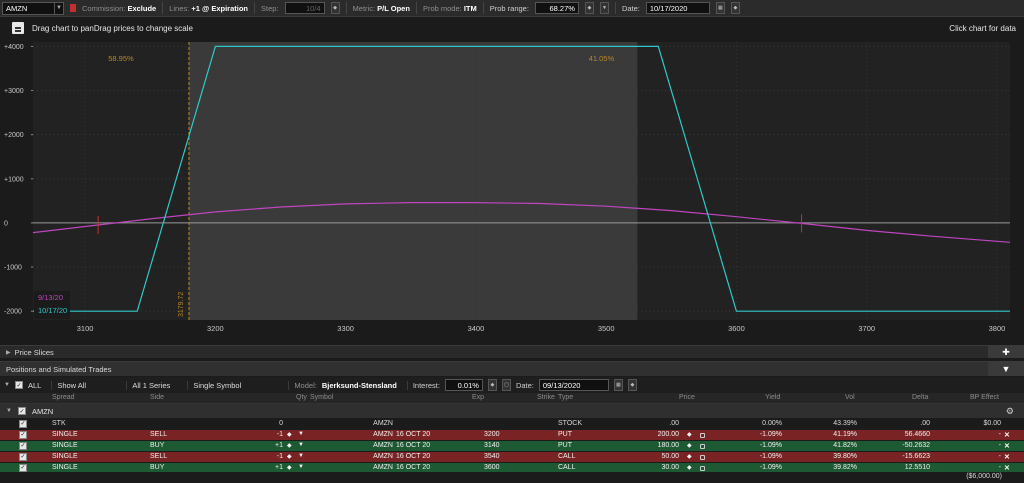 This screenshot has height=483, width=1024. I want to click on single-symbol-select: Single Symbol, so click(241, 385).